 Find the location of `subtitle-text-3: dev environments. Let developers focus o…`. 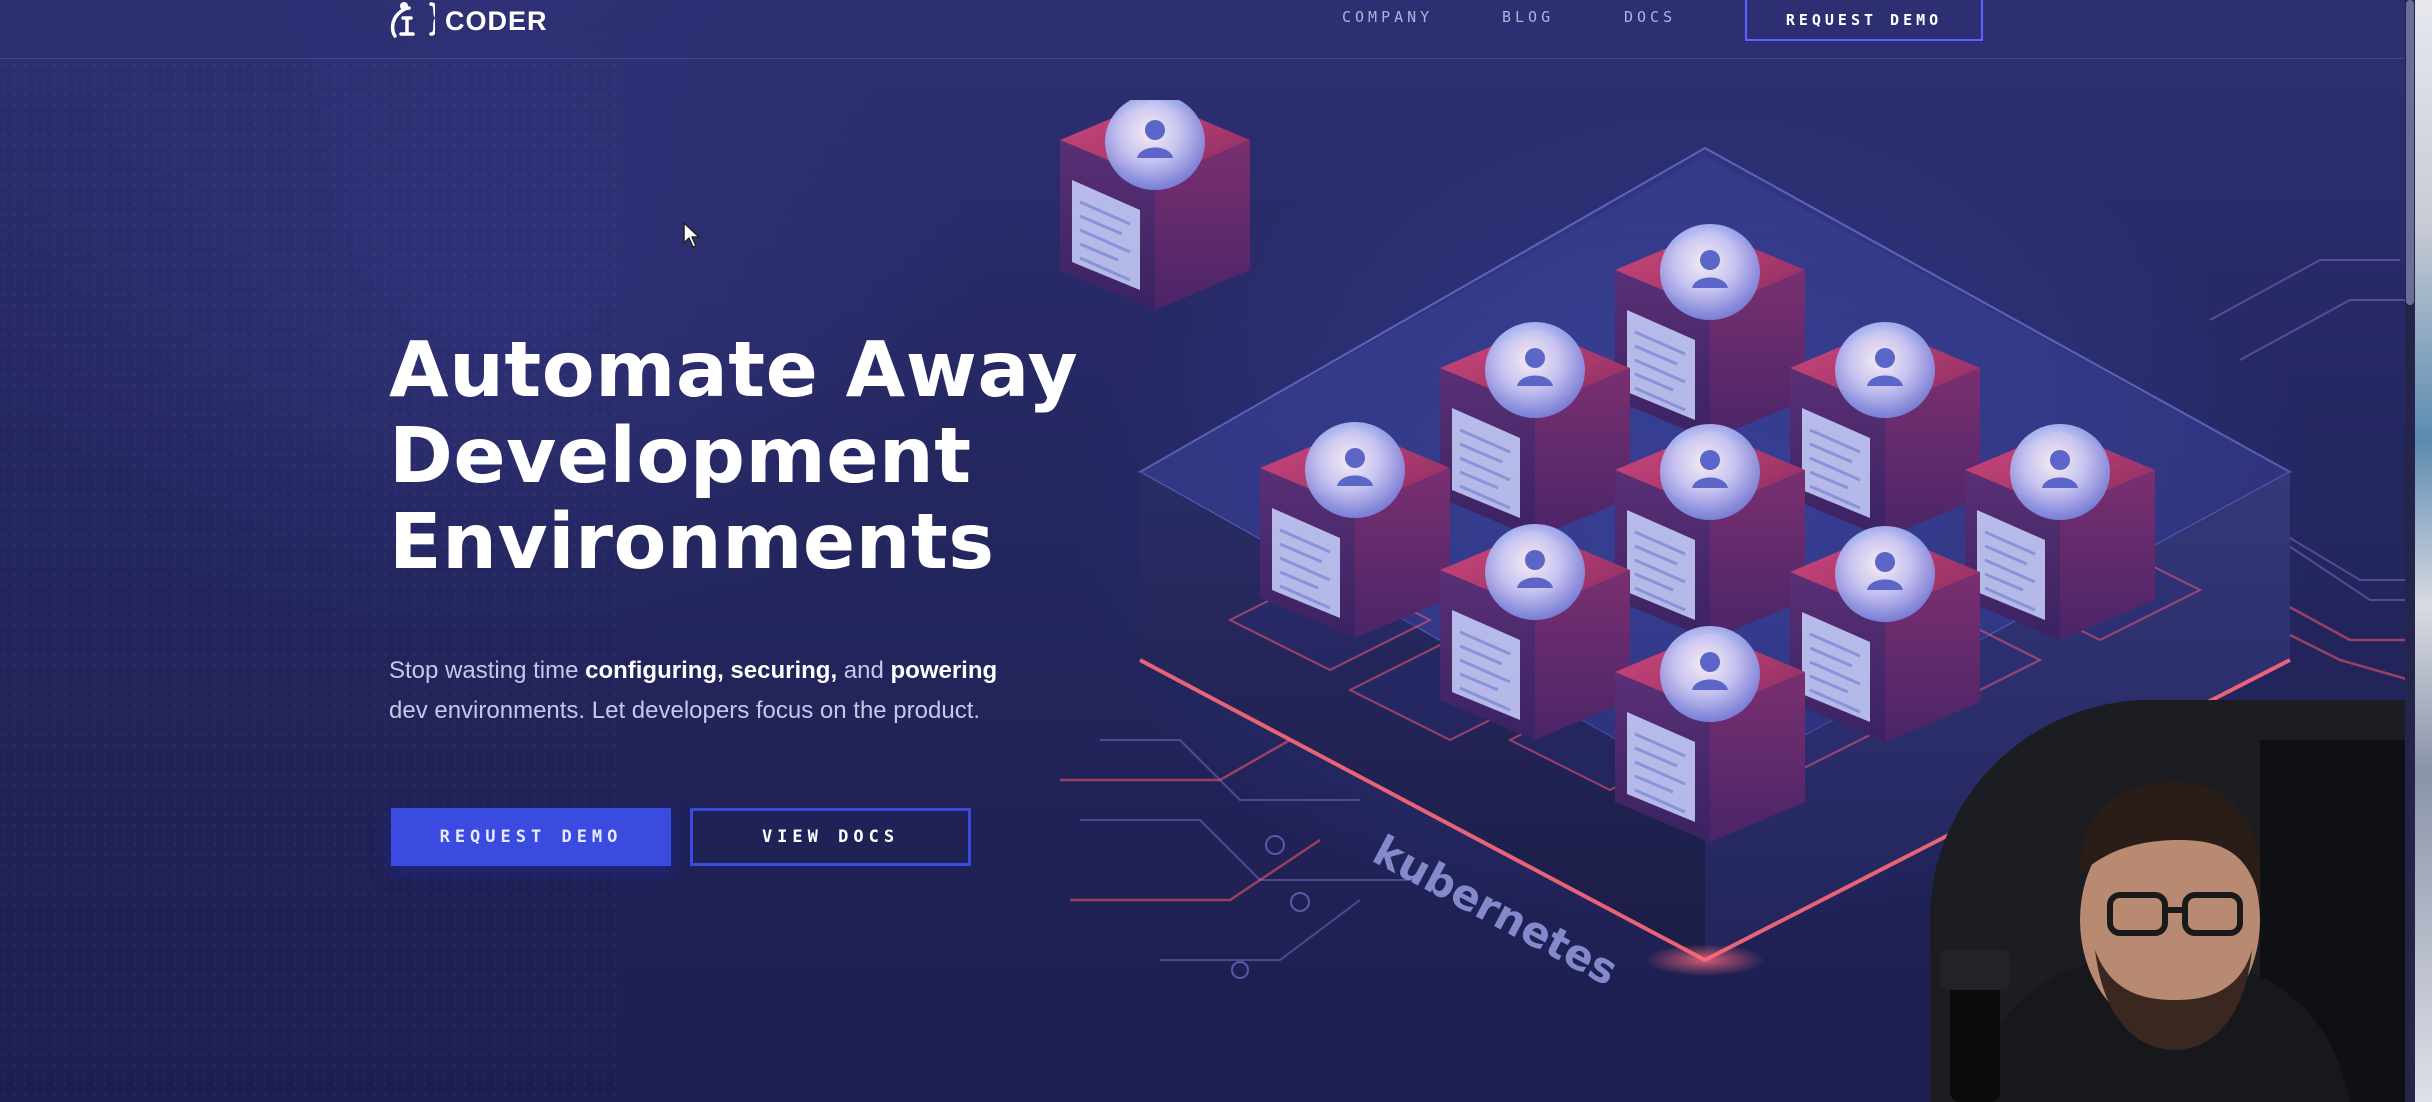

subtitle-text-3: dev environments. Let developers focus o… is located at coordinates (685, 710).